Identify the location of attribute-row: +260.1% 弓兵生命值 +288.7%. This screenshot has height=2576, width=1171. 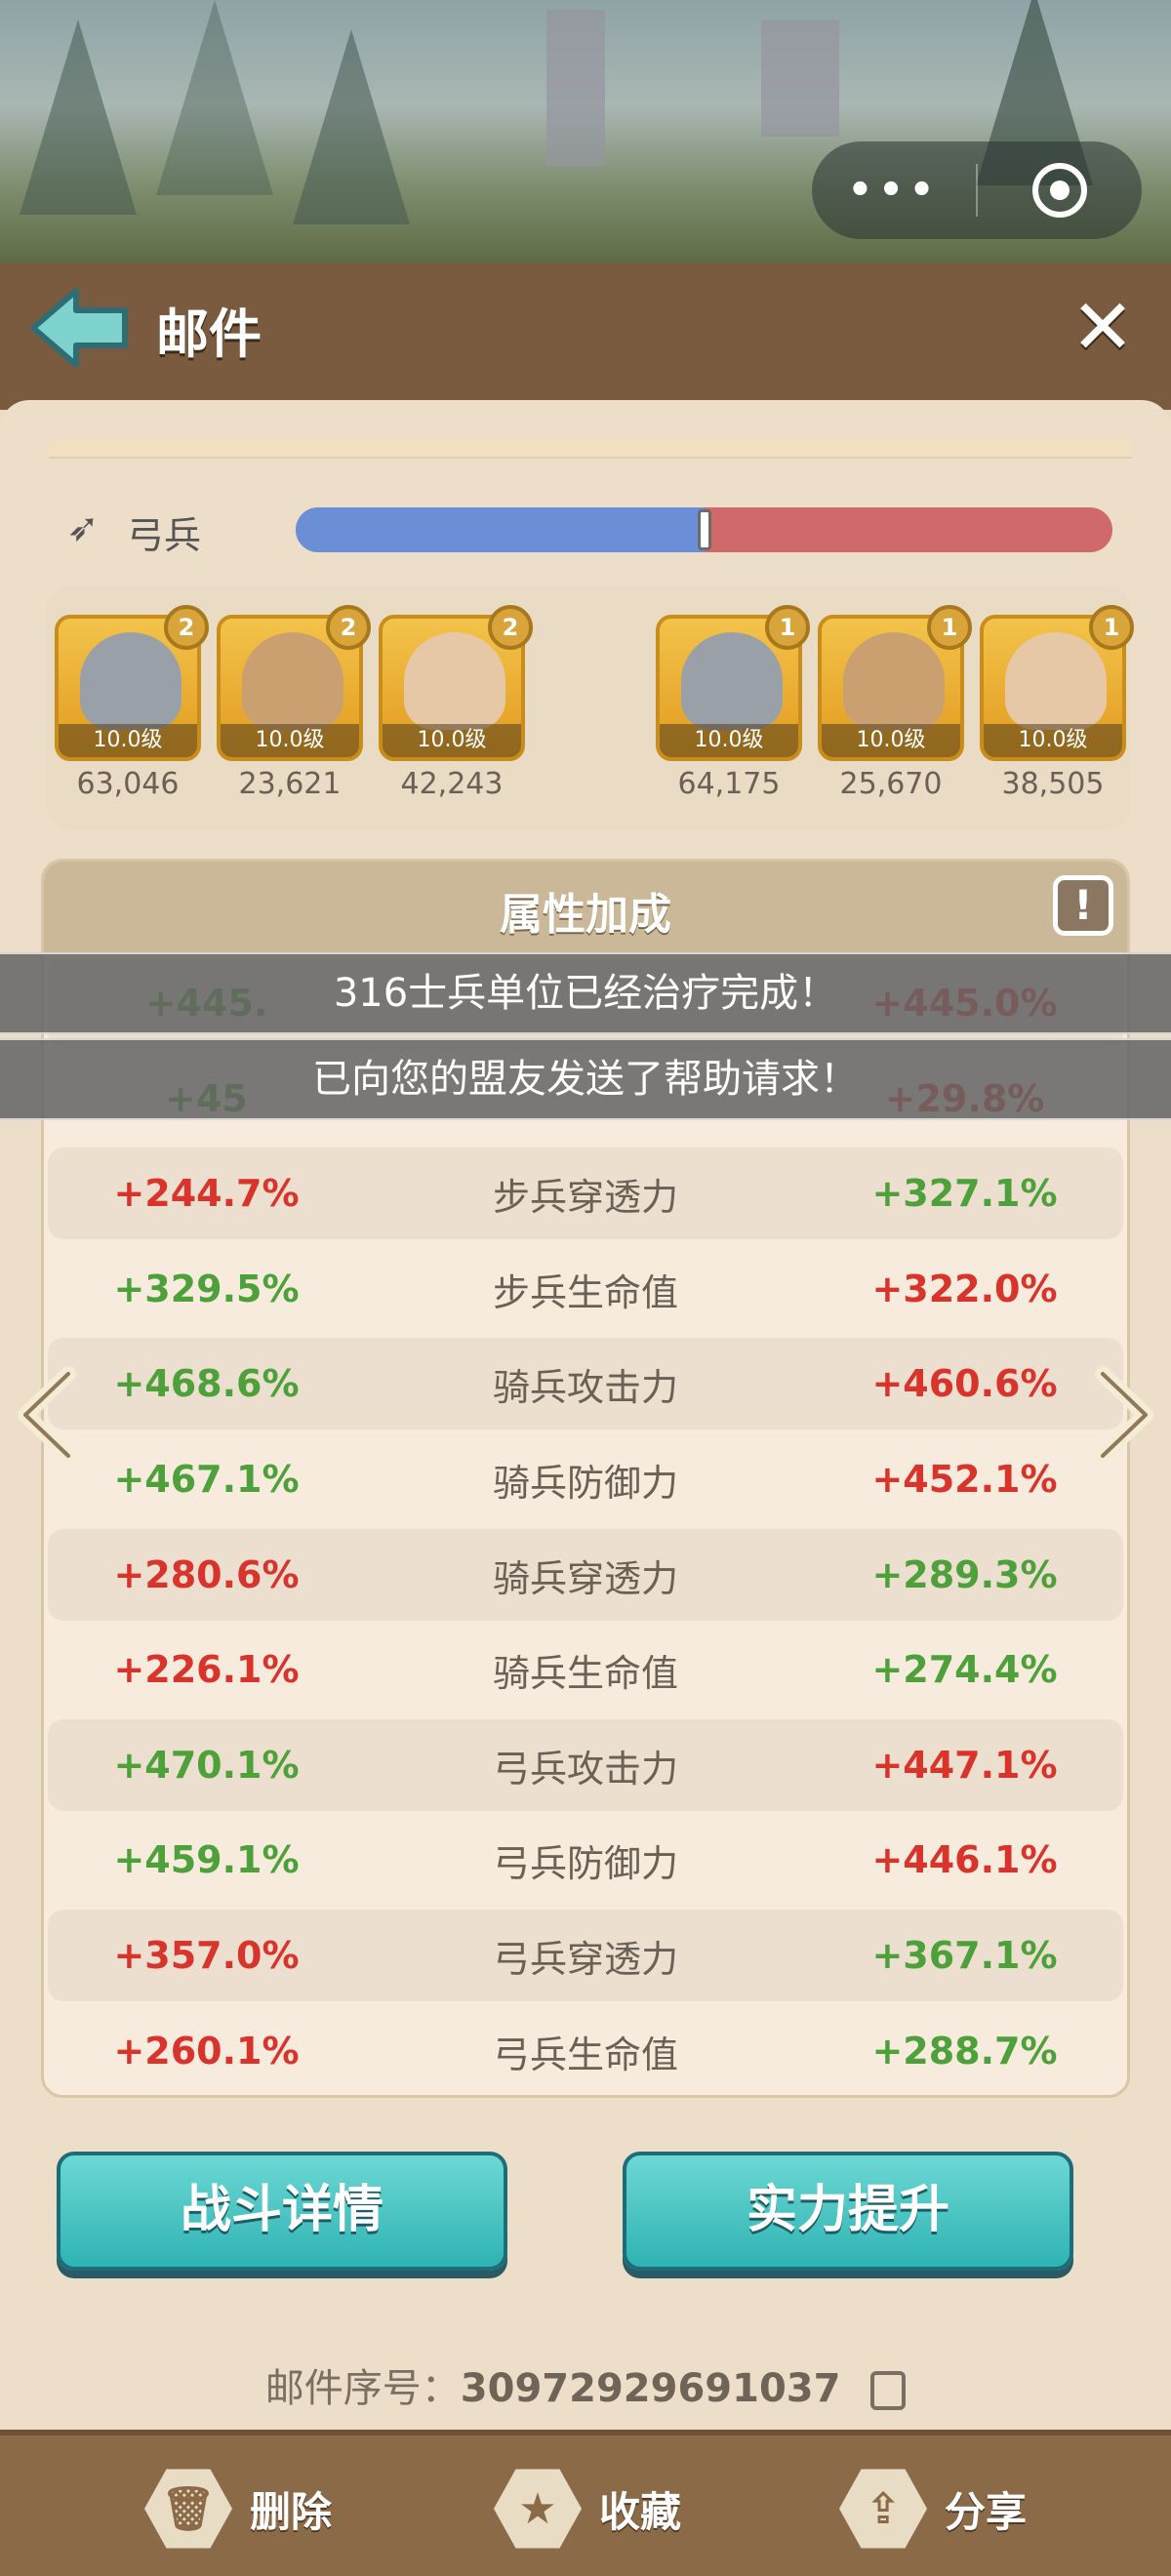
(585, 2050).